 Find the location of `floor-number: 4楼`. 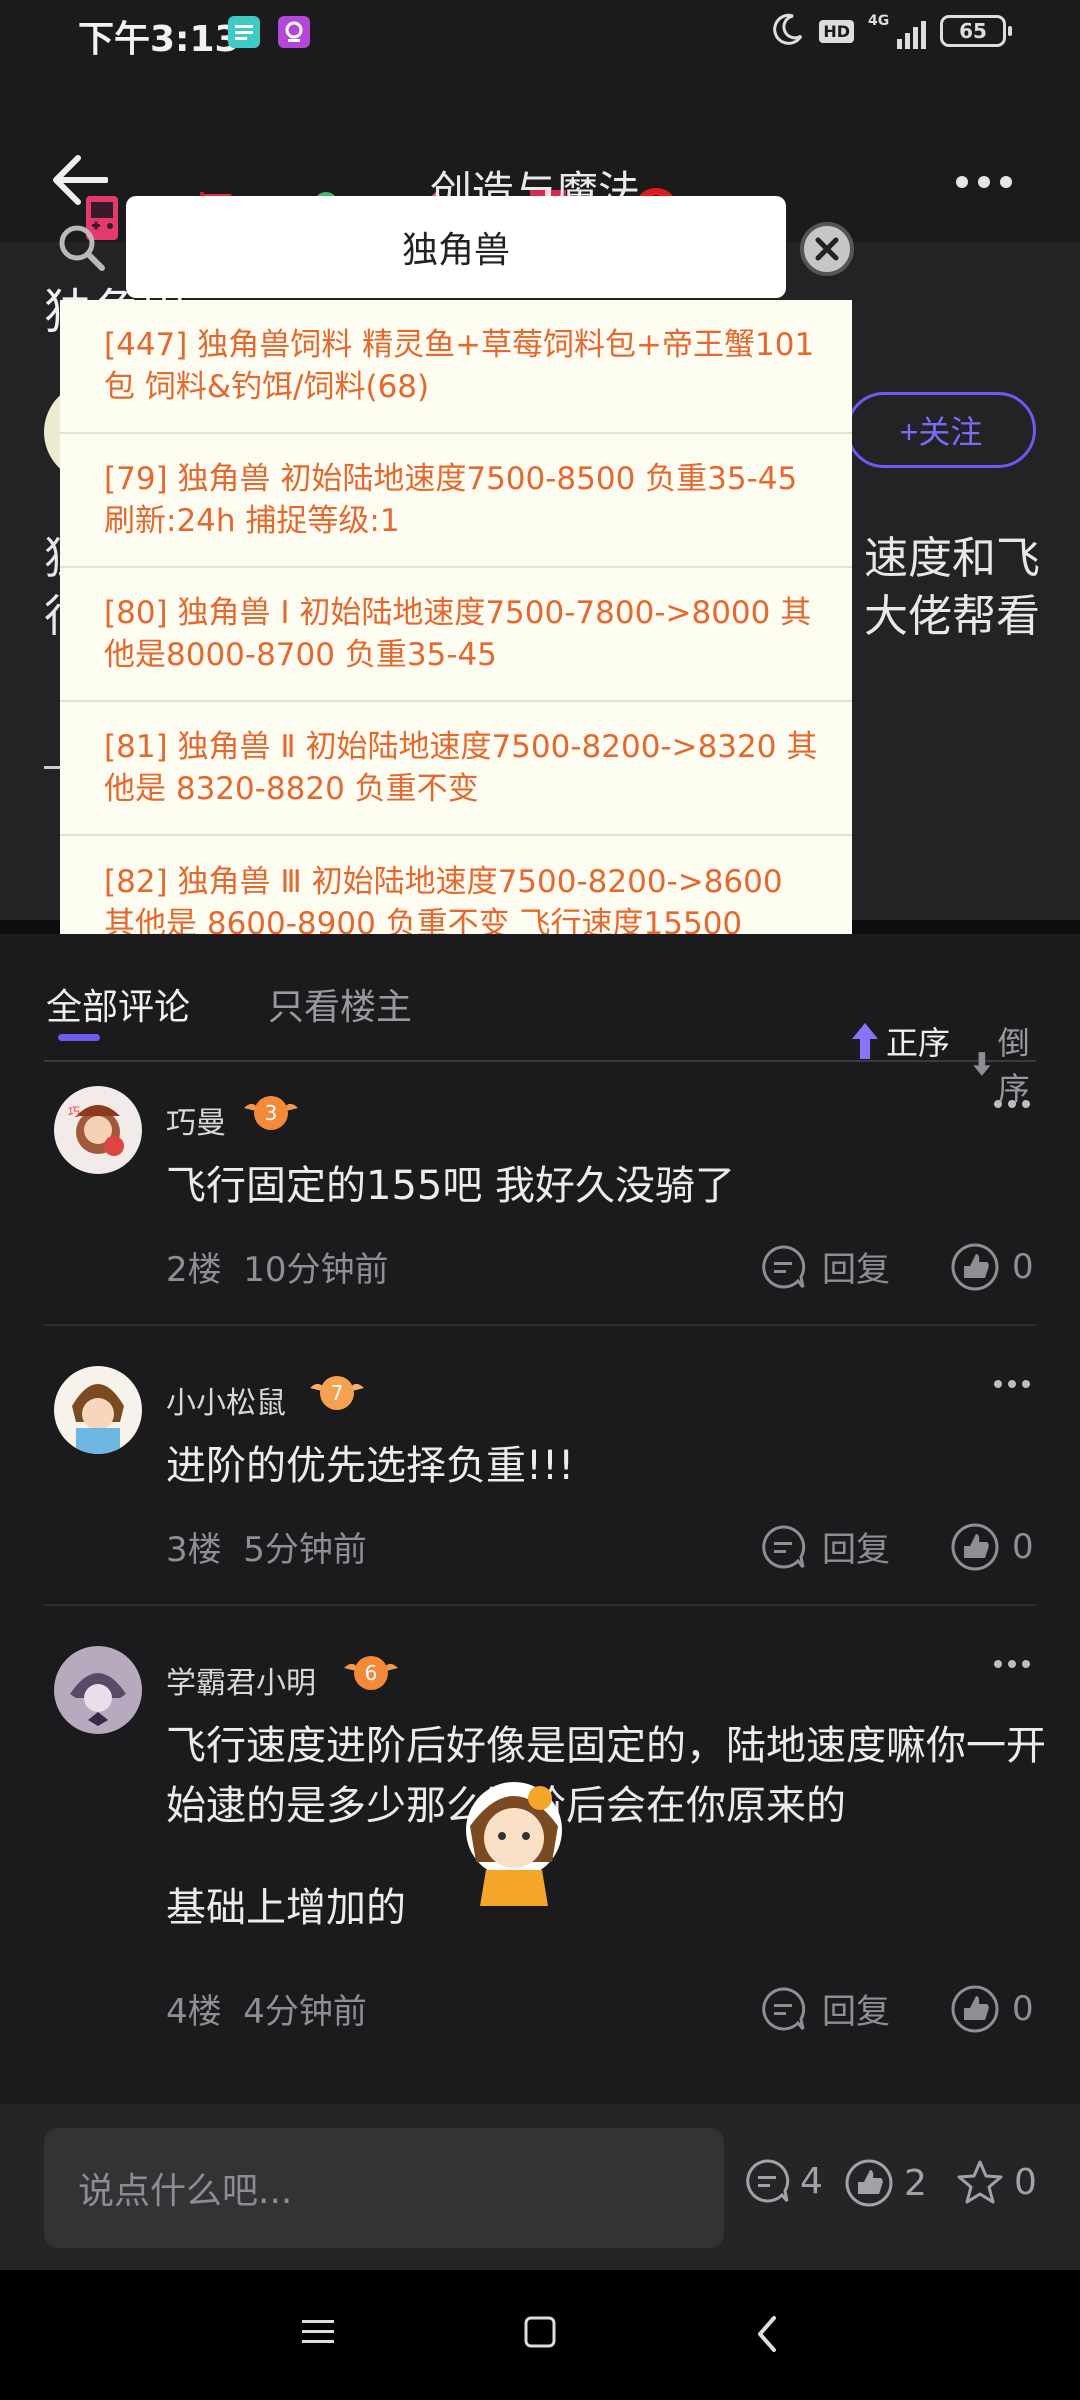

floor-number: 4楼 is located at coordinates (194, 2012).